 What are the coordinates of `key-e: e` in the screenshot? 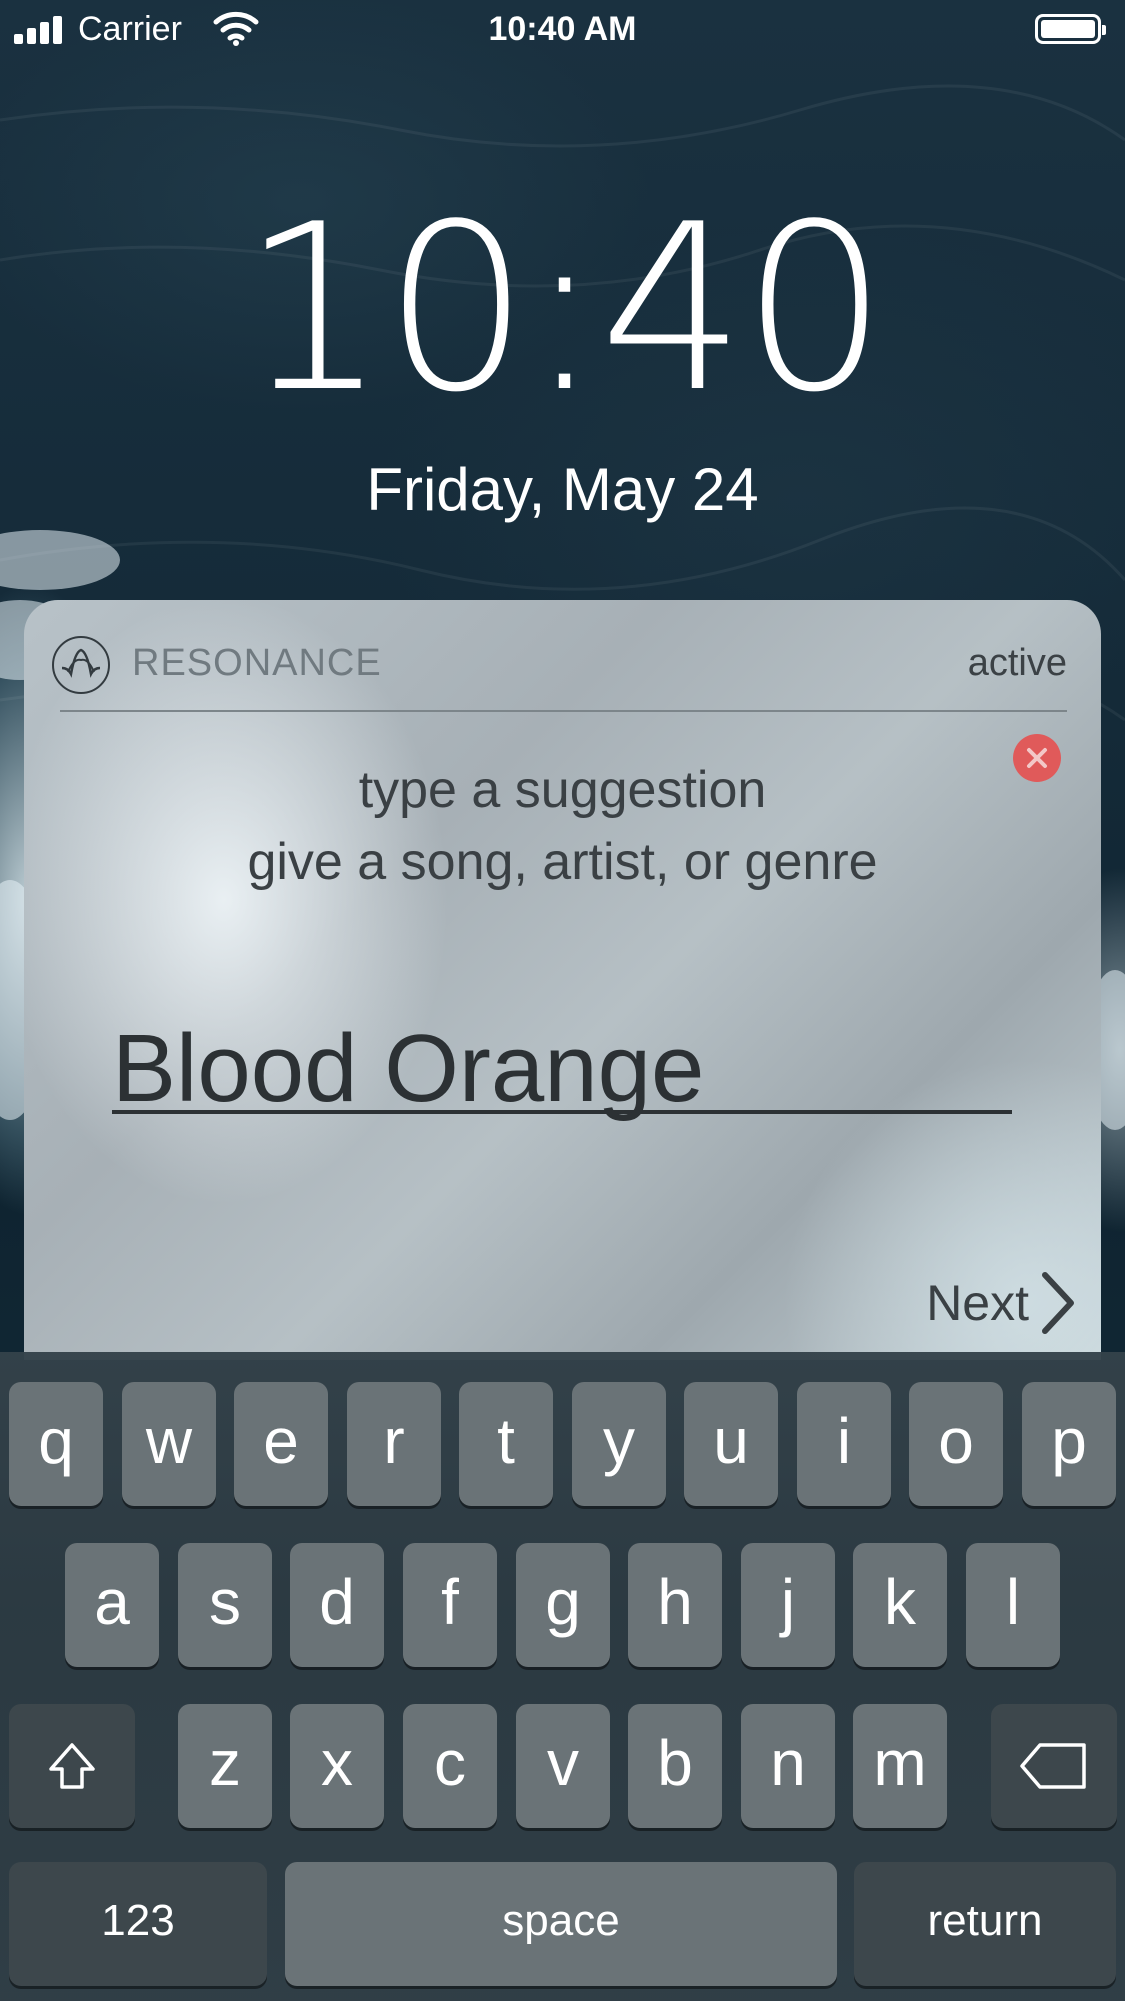 It's located at (281, 1444).